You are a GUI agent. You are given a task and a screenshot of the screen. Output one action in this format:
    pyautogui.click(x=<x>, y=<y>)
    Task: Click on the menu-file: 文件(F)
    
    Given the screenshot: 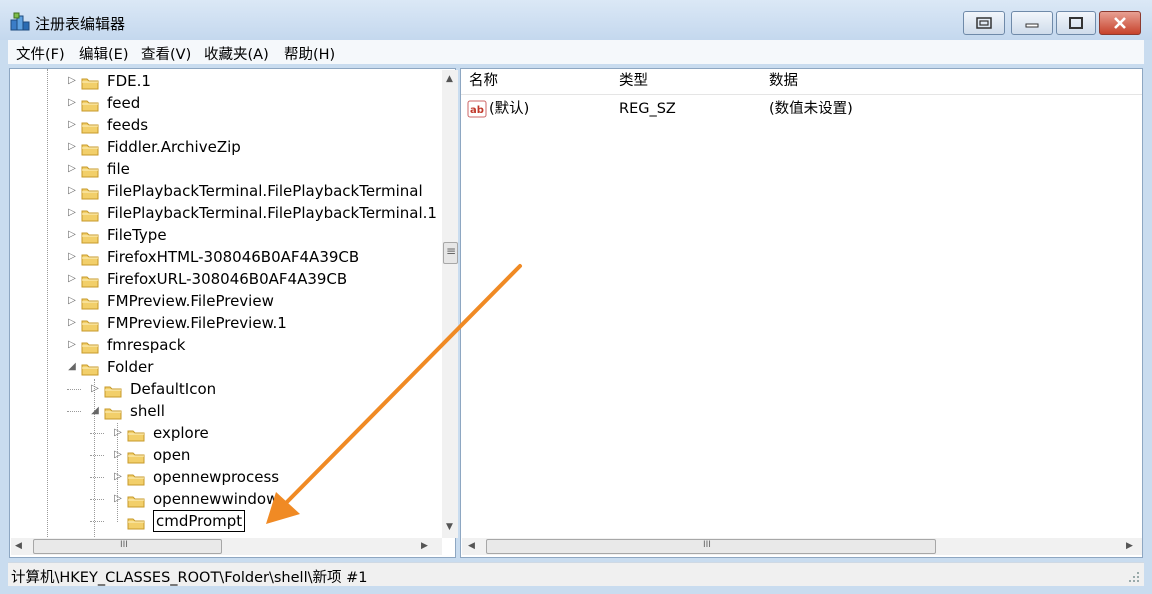 What is the action you would take?
    pyautogui.click(x=40, y=53)
    